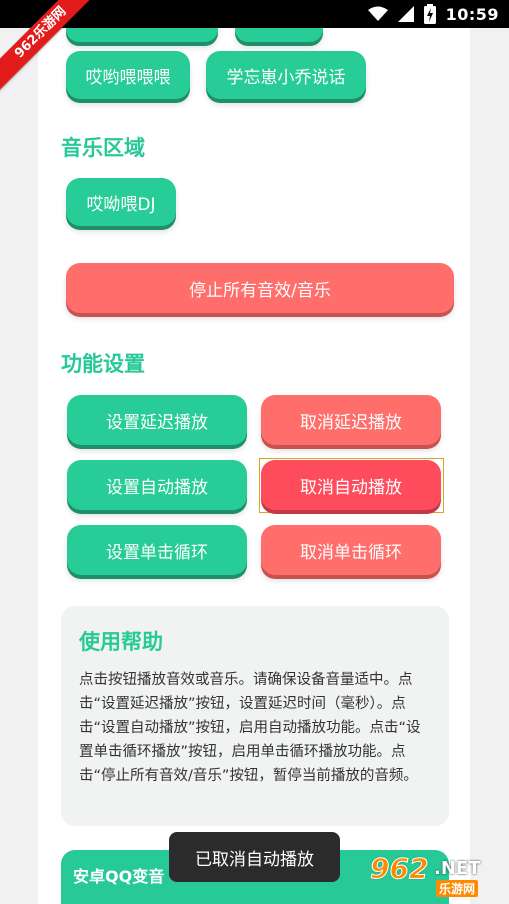 The height and width of the screenshot is (904, 509). Describe the element at coordinates (157, 420) in the screenshot. I see `set-delay-button: 设置延迟播放` at that location.